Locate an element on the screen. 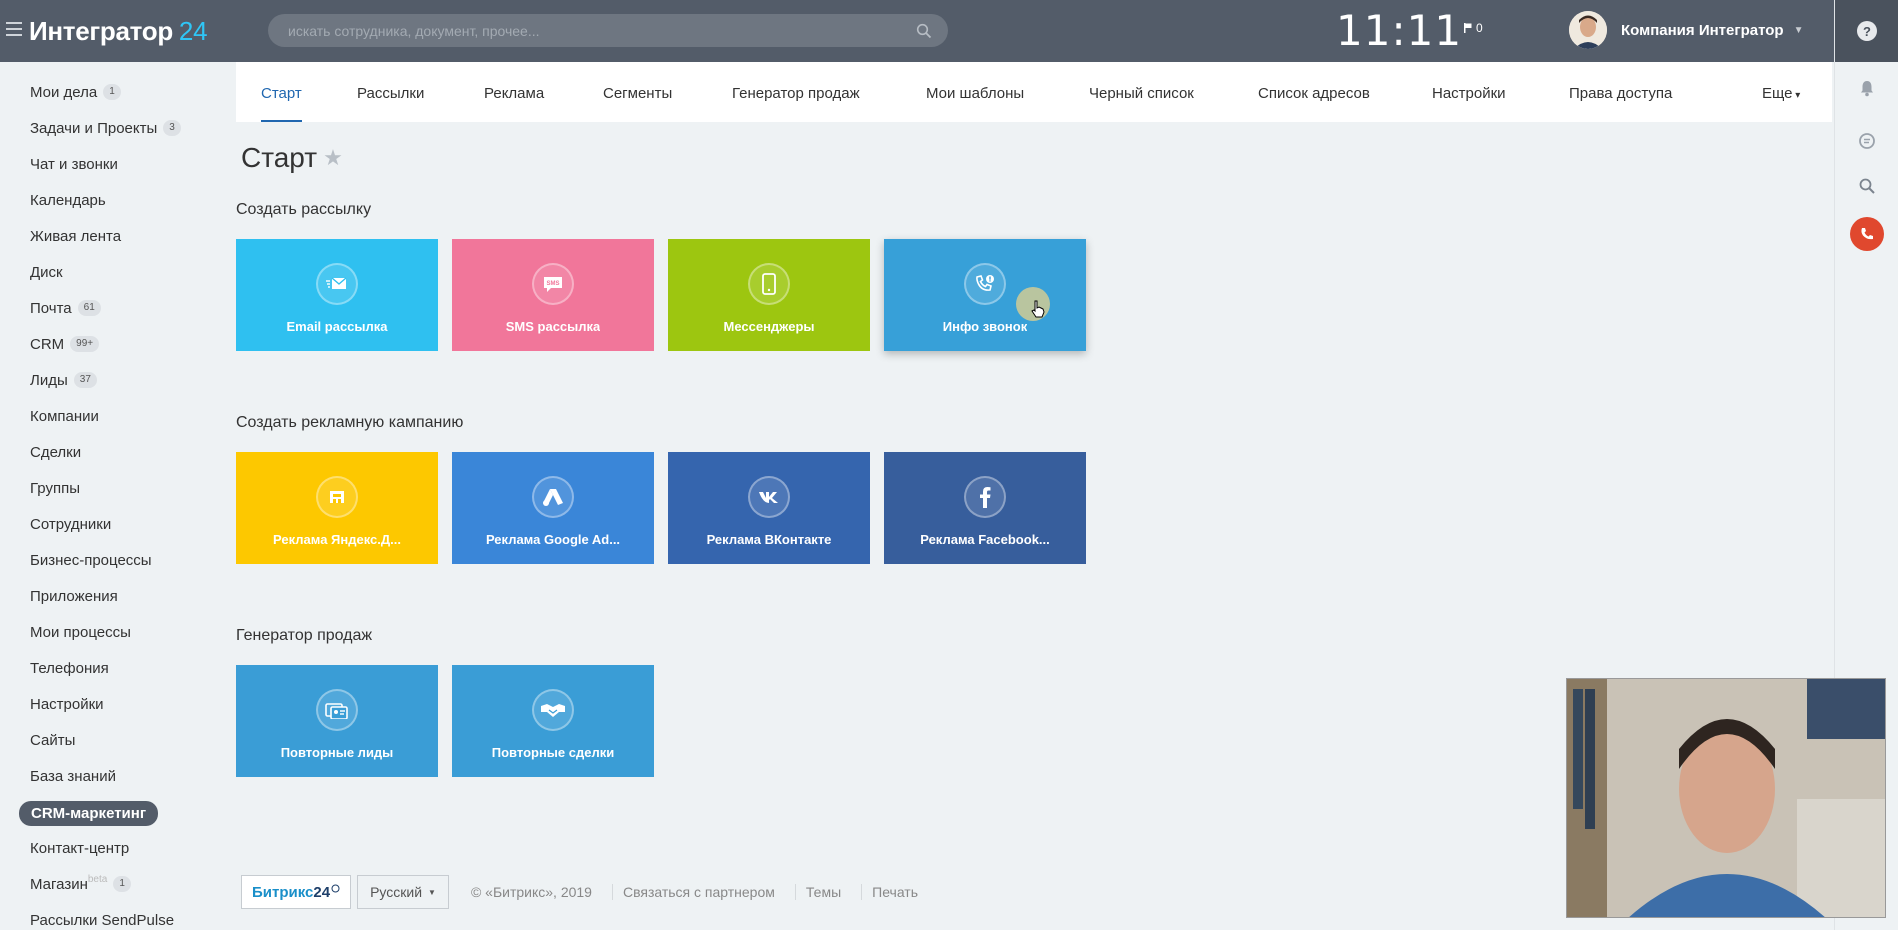 The height and width of the screenshot is (930, 1898). repeat-leads-icon is located at coordinates (337, 710).